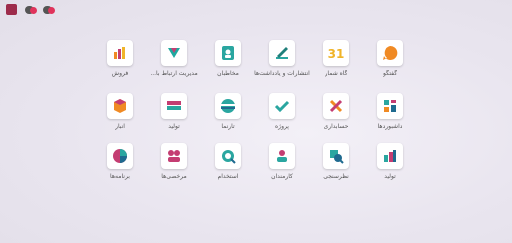 Image resolution: width=512 pixels, height=243 pixels. I want to click on inventory-icon, so click(120, 106).